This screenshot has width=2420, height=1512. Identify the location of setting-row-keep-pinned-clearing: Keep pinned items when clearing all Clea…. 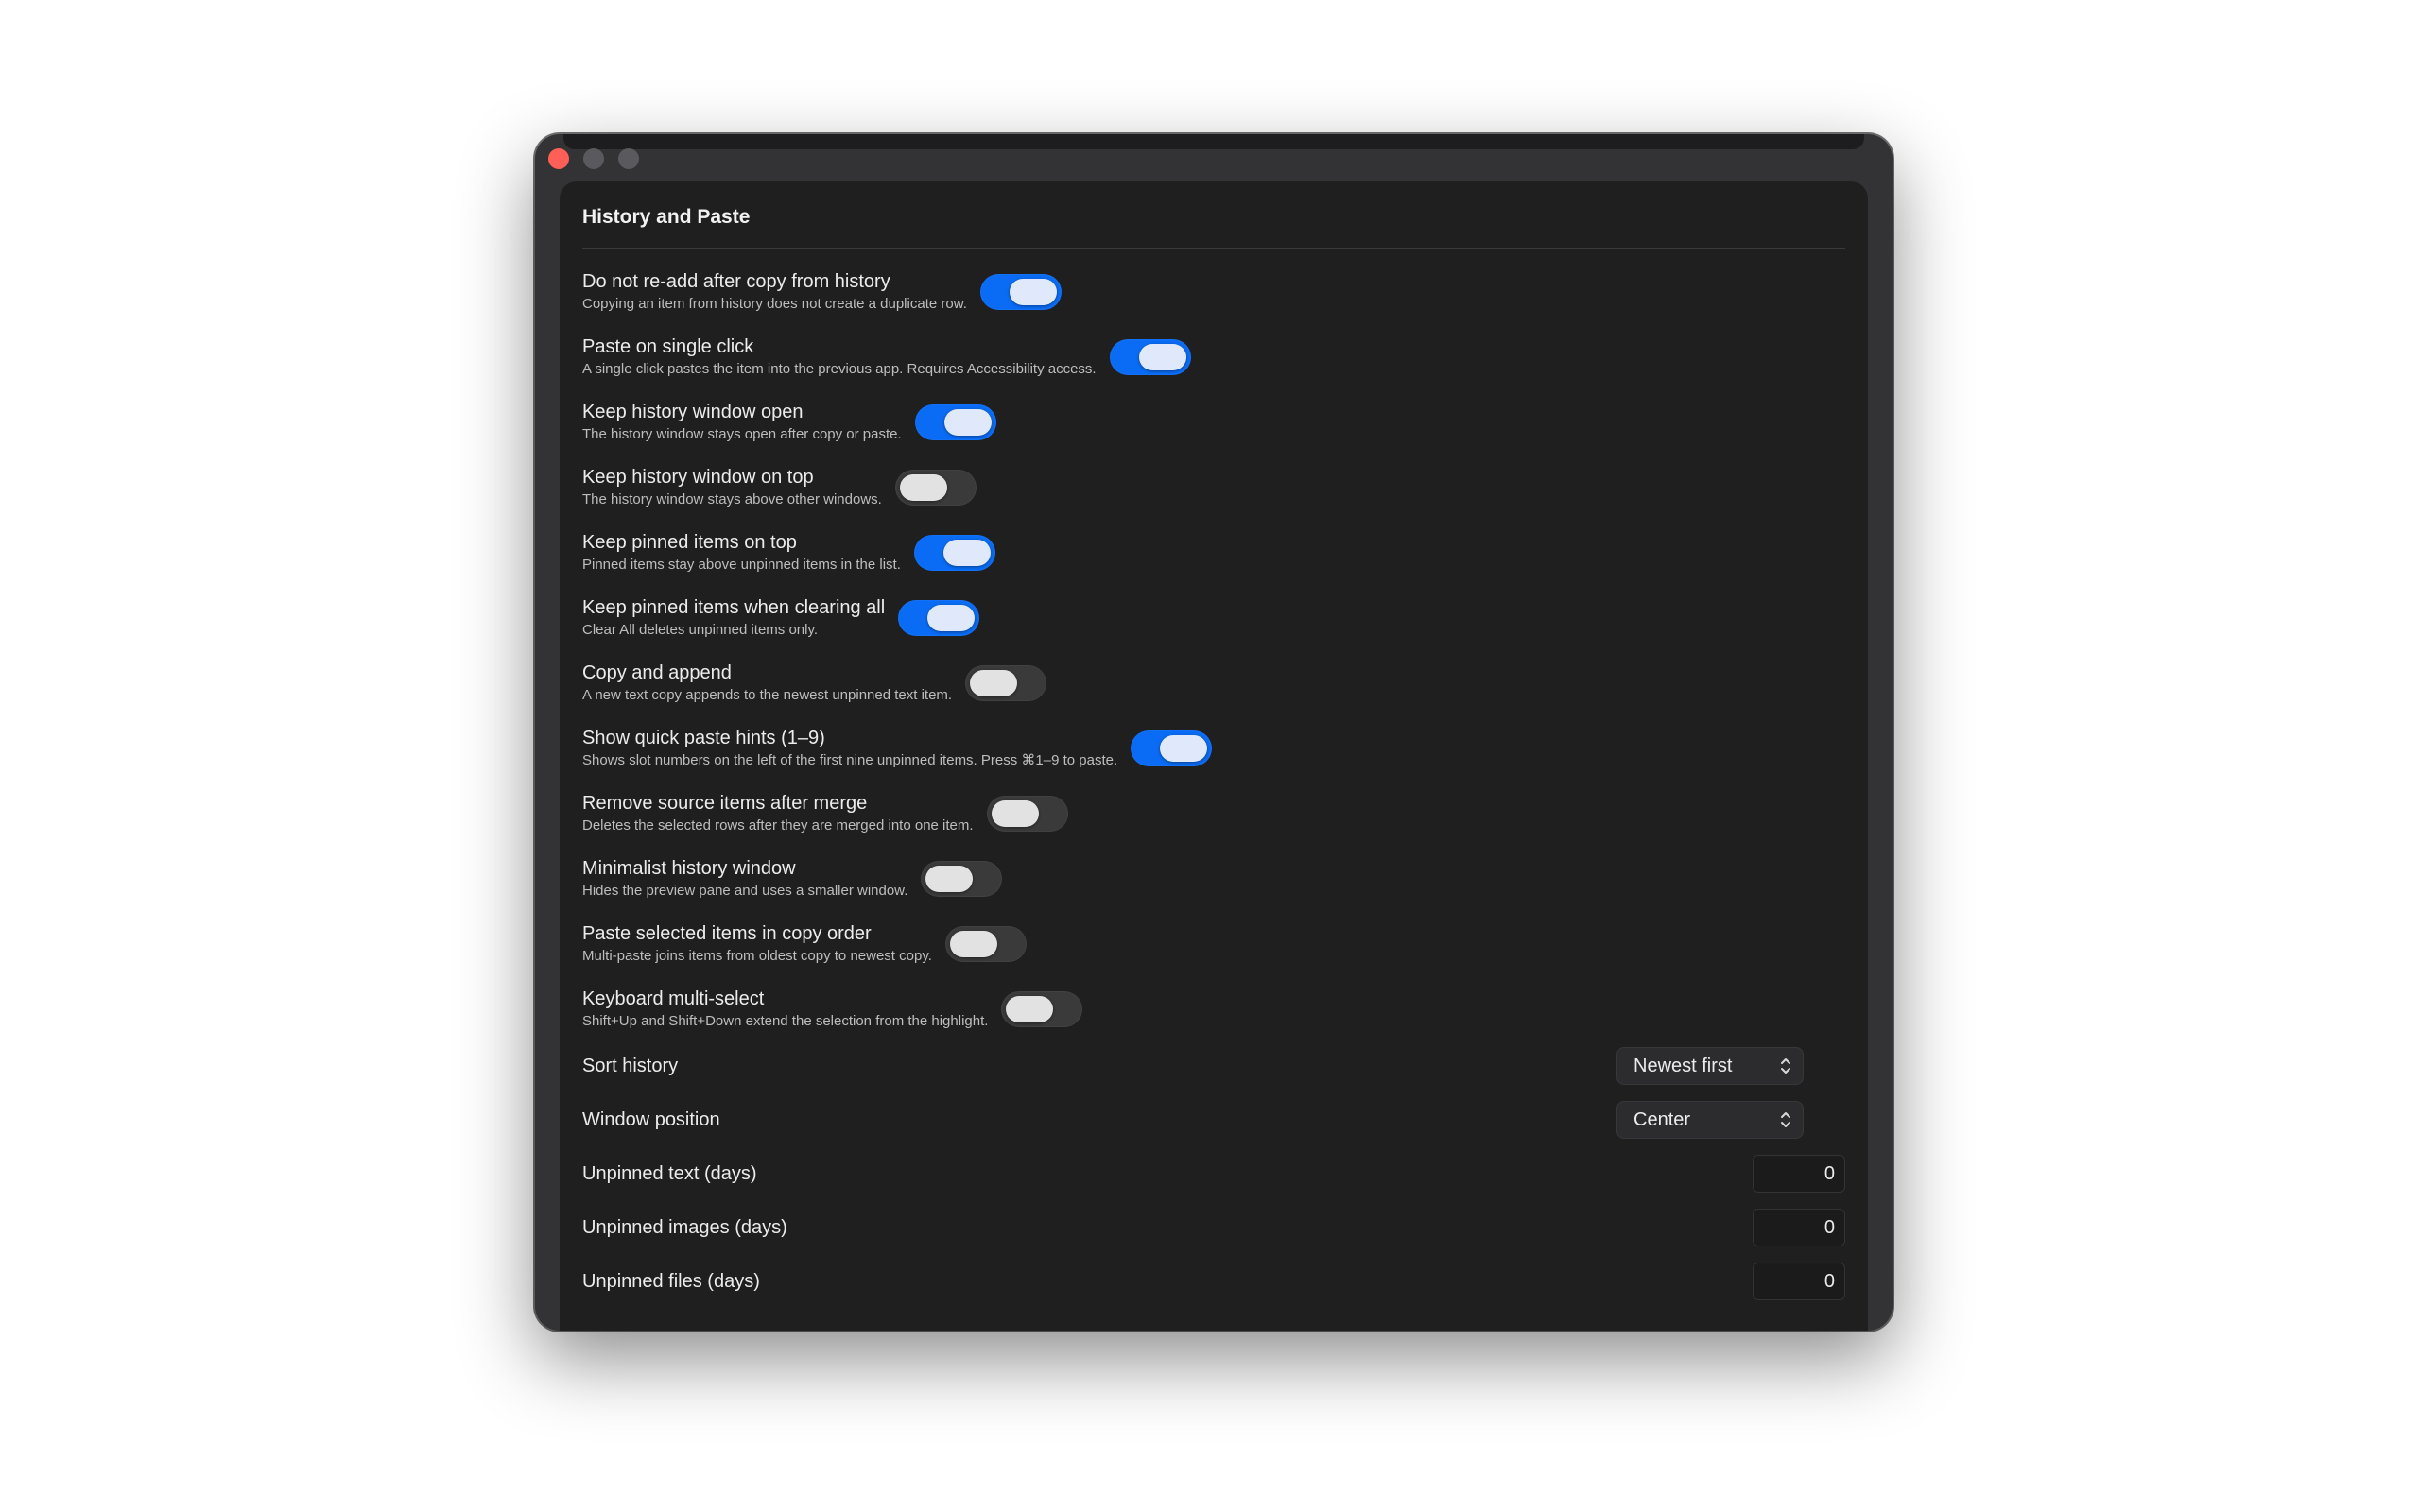
(781, 618).